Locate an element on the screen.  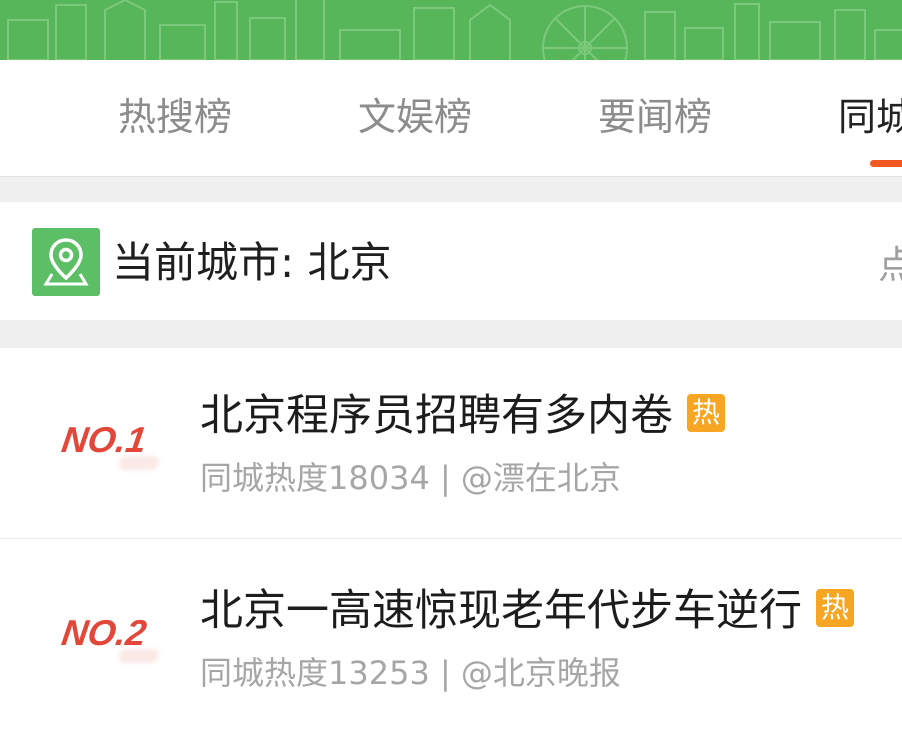
tab-entertainment: 文娱榜 is located at coordinates (415, 117).